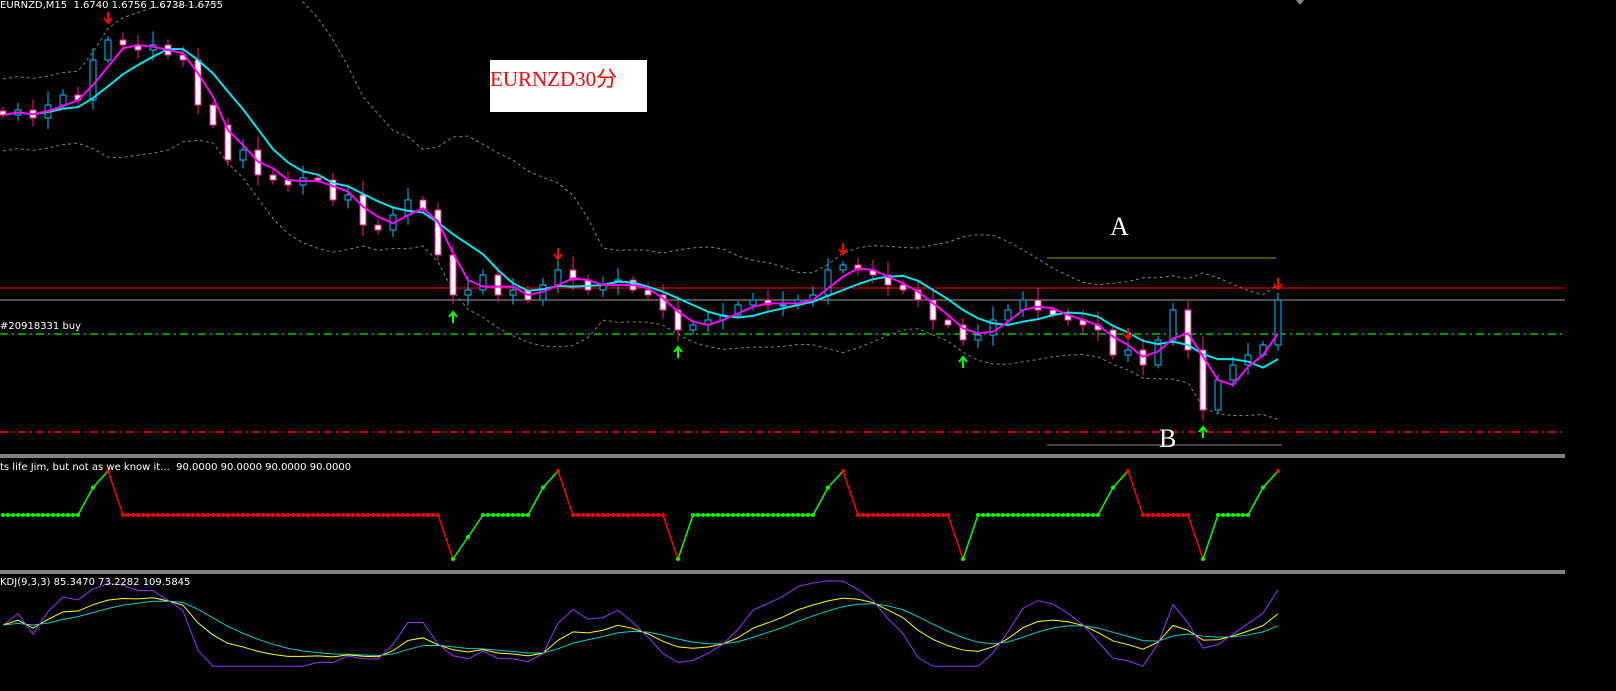  I want to click on marker-a: A, so click(1119, 226).